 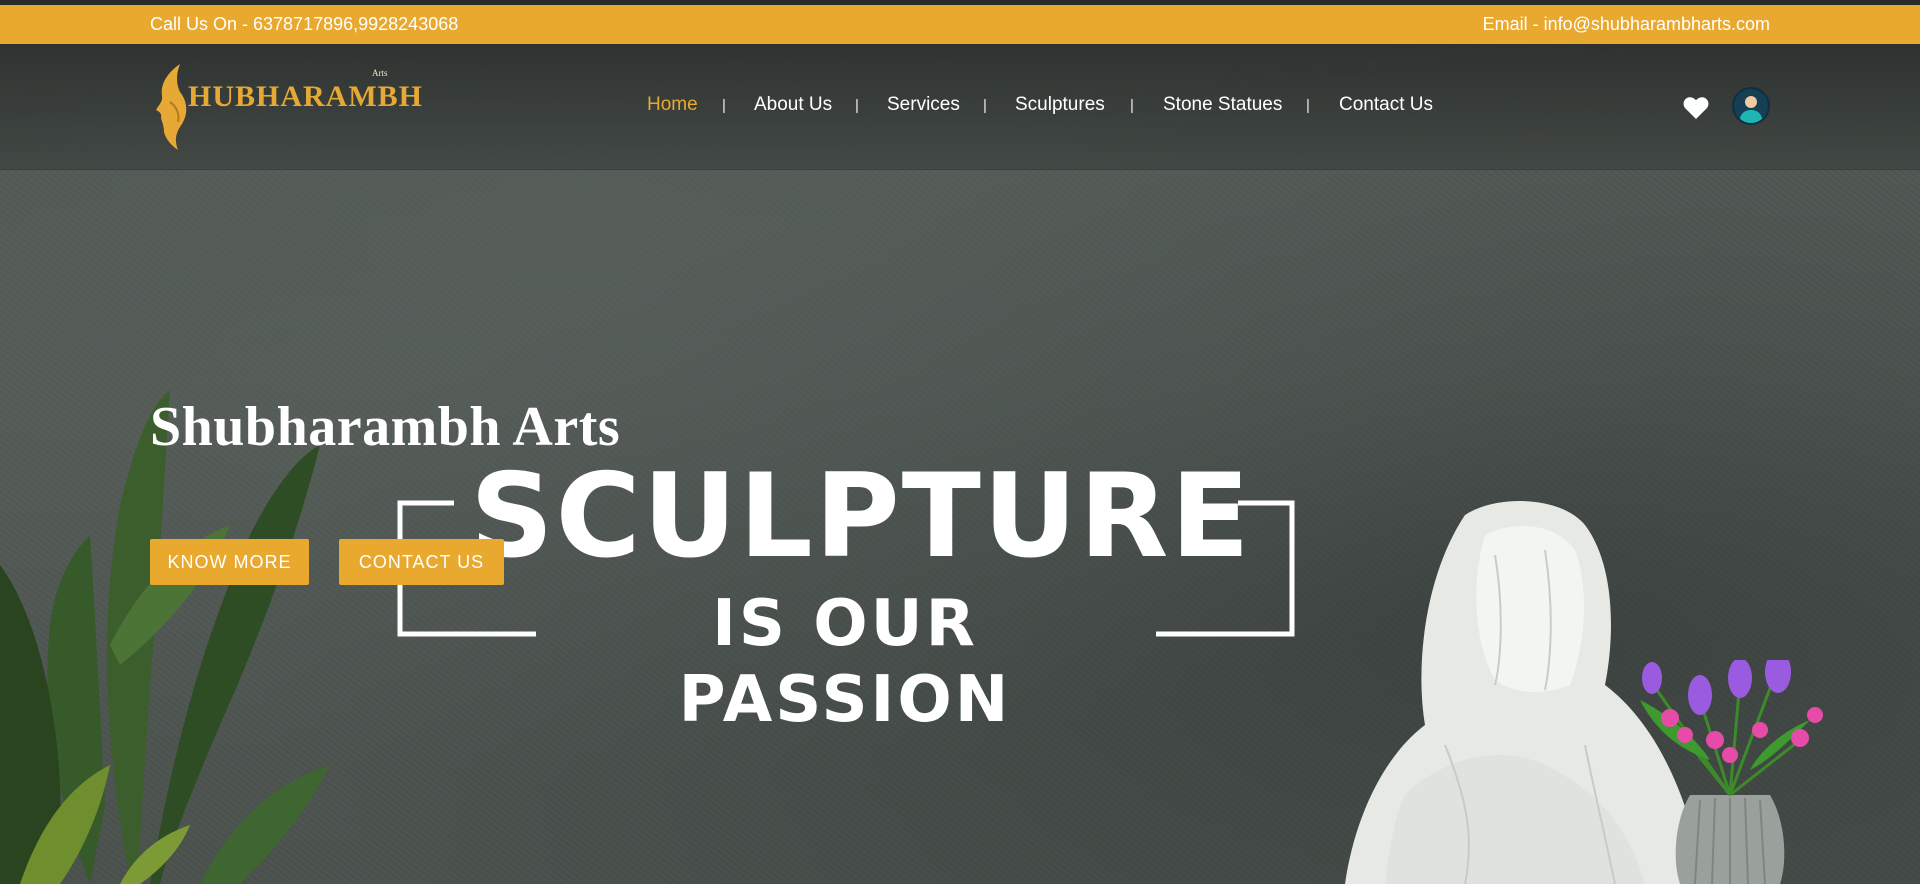 I want to click on nav-home: Home, so click(x=672, y=105).